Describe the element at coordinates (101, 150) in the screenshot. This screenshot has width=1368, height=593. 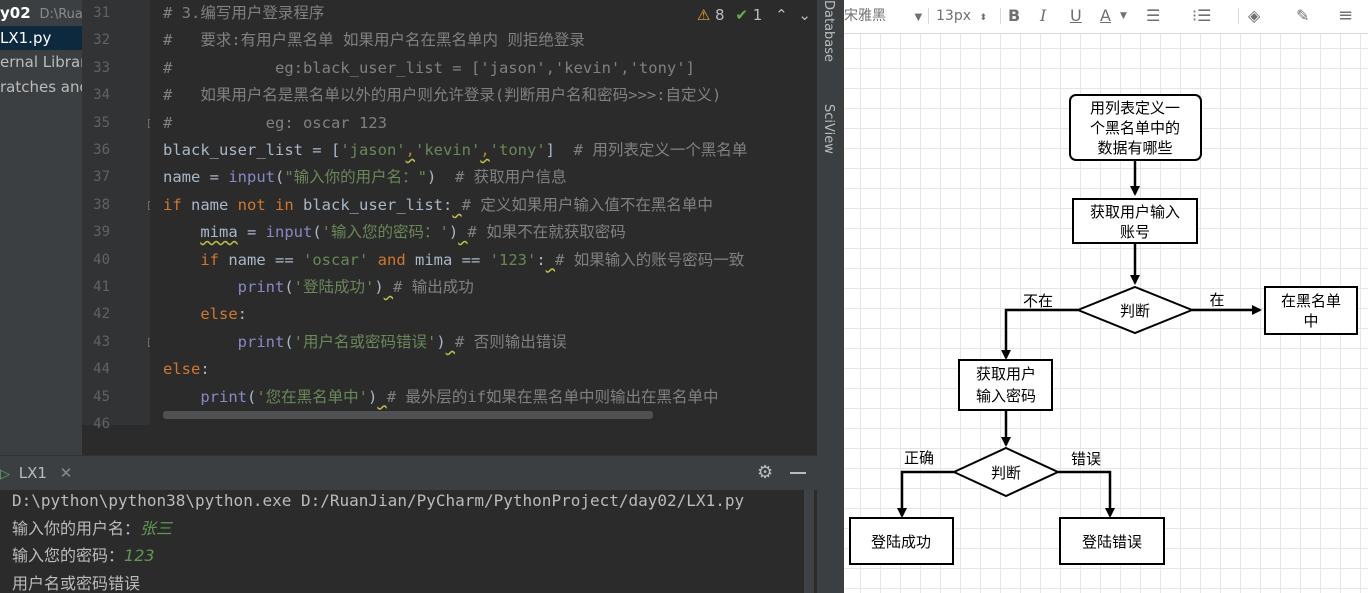
I see `line-number: 36` at that location.